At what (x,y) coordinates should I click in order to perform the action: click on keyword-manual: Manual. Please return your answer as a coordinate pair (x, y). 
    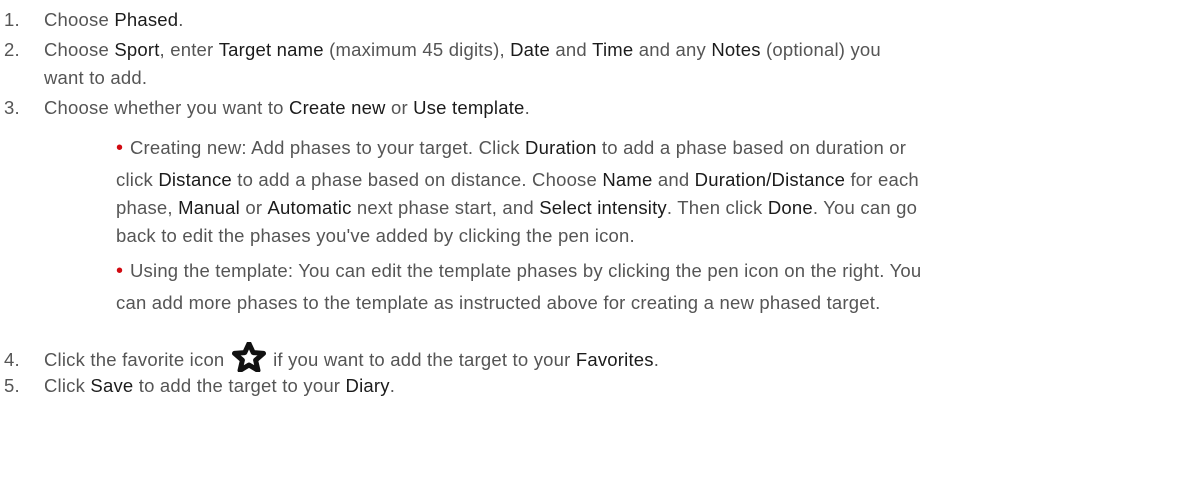
    Looking at the image, I should click on (209, 207).